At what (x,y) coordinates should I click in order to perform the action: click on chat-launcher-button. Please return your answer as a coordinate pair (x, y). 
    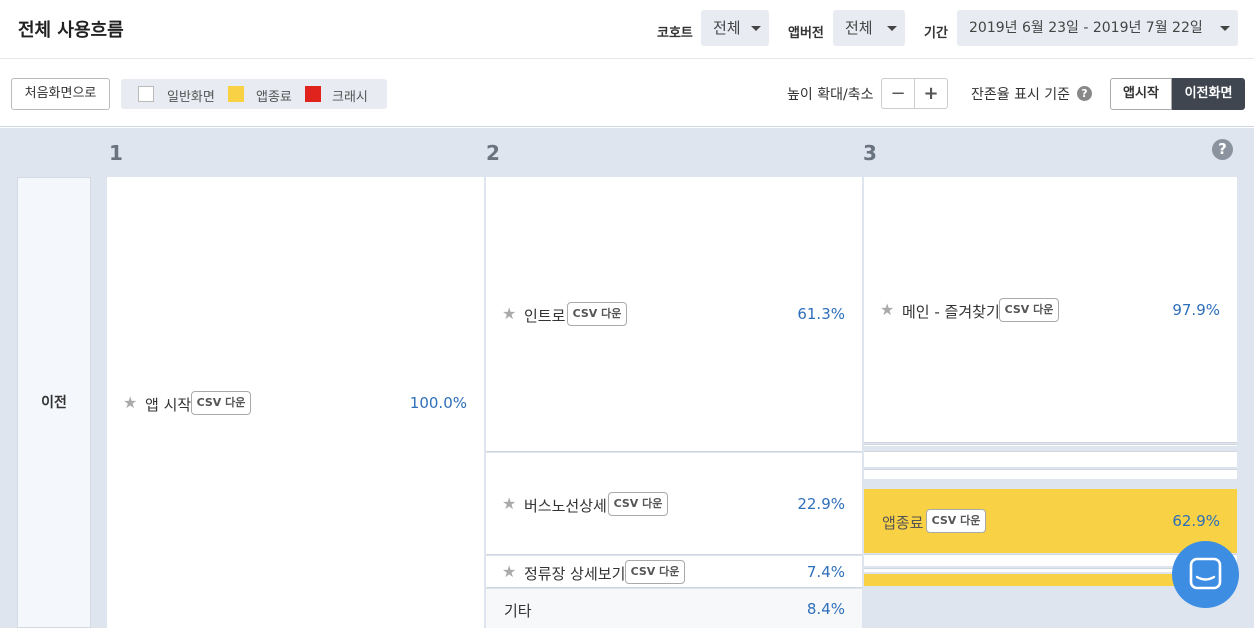
    Looking at the image, I should click on (1205, 574).